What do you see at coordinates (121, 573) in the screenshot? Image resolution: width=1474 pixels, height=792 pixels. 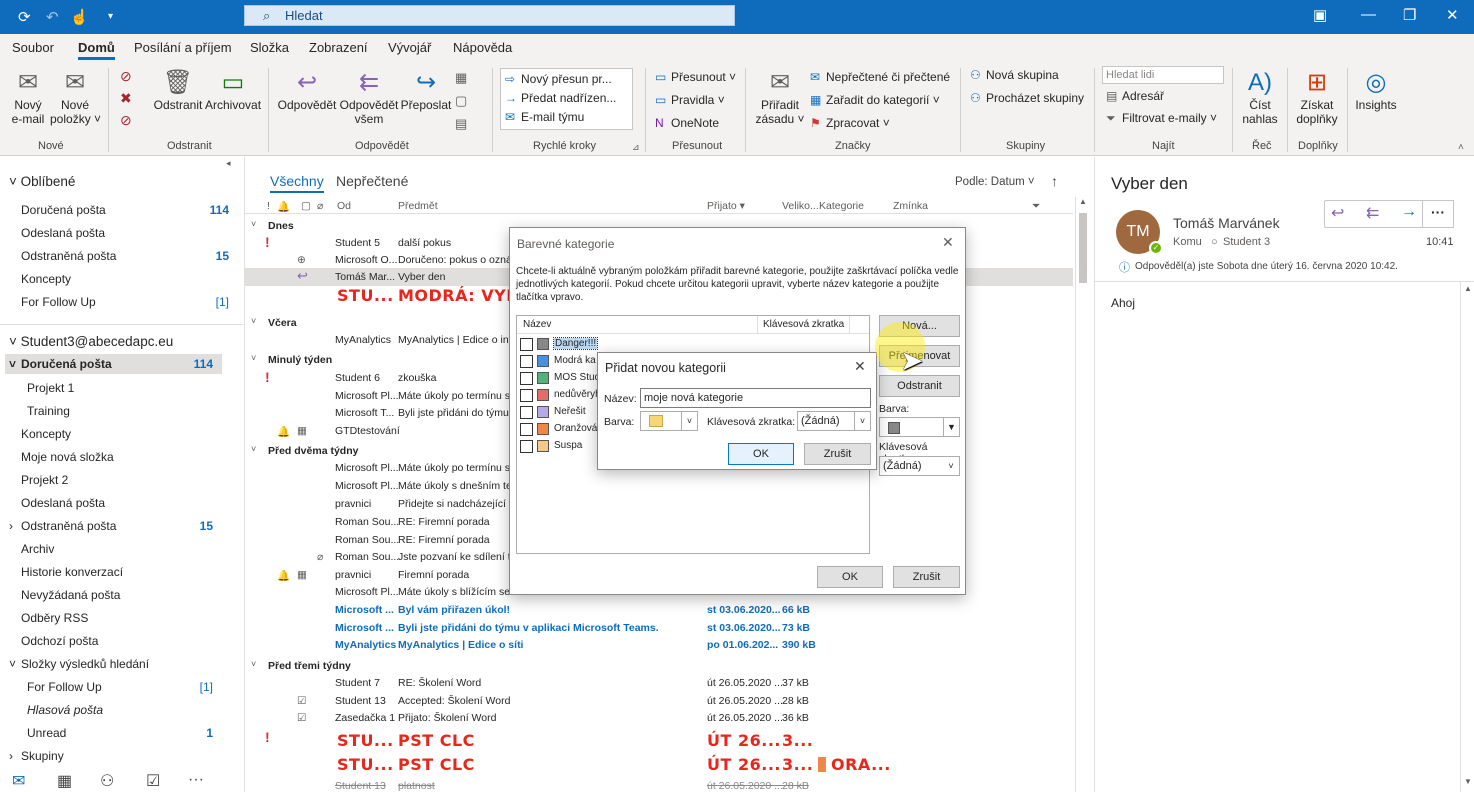 I see `folder: Historie konverzací` at bounding box center [121, 573].